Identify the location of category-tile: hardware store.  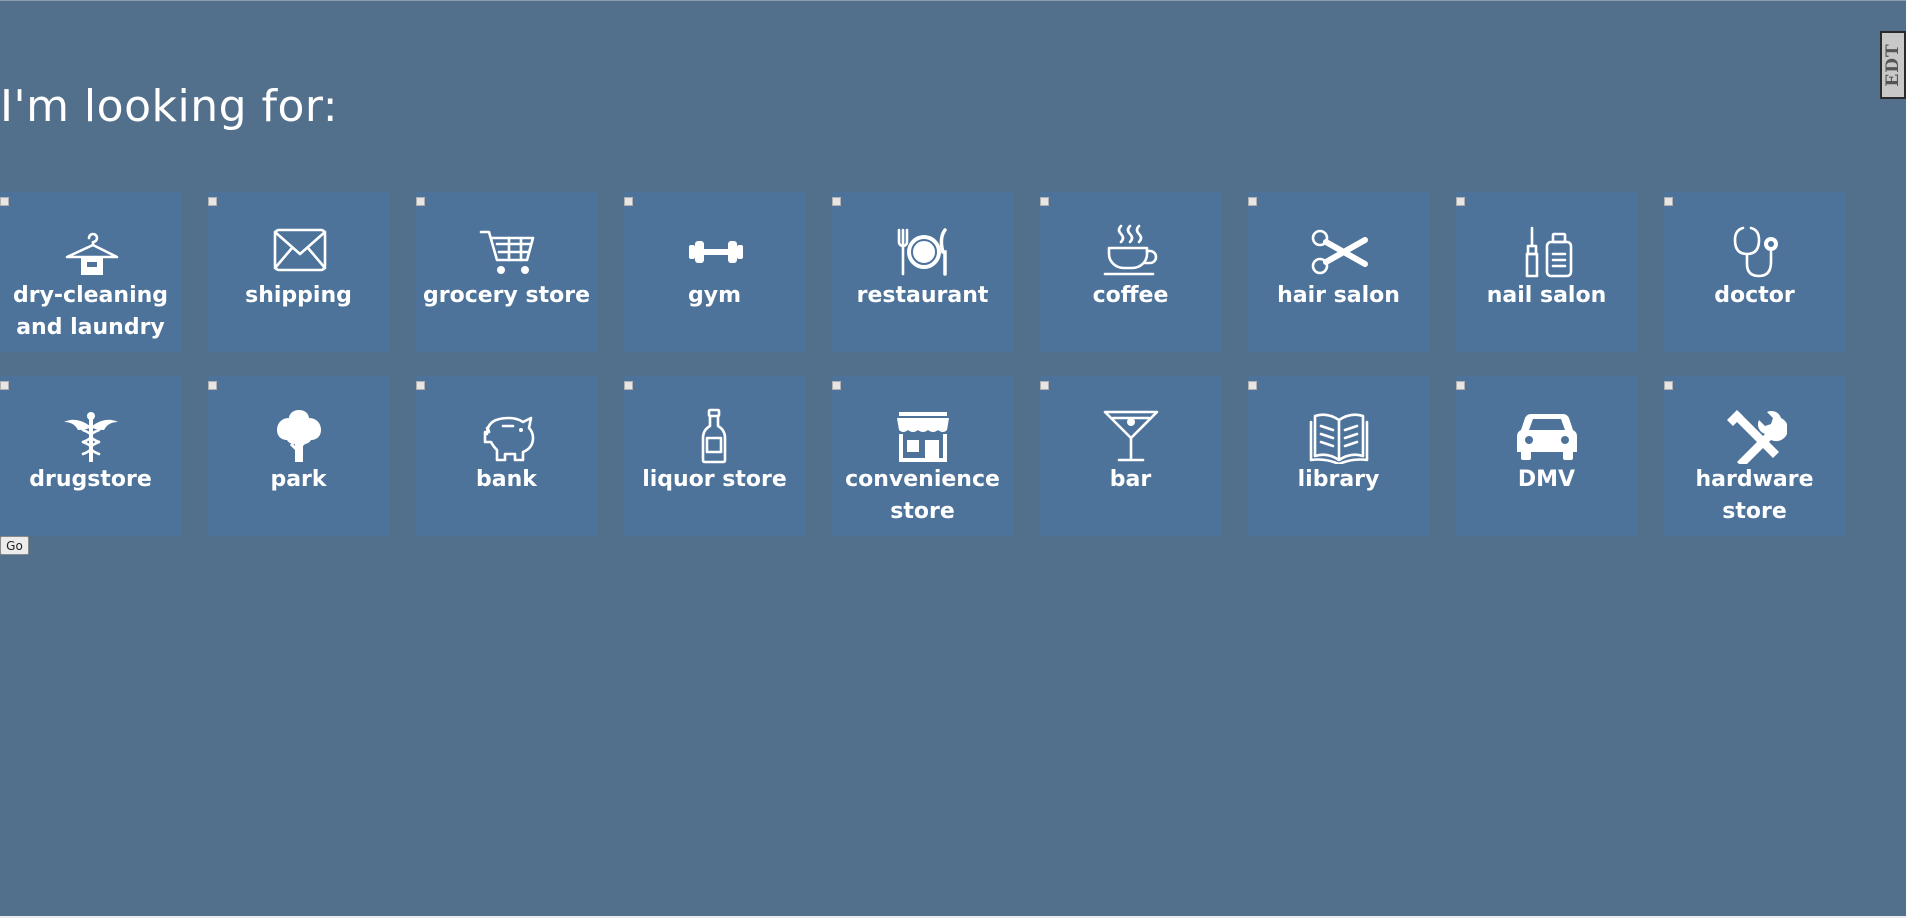
(1754, 456).